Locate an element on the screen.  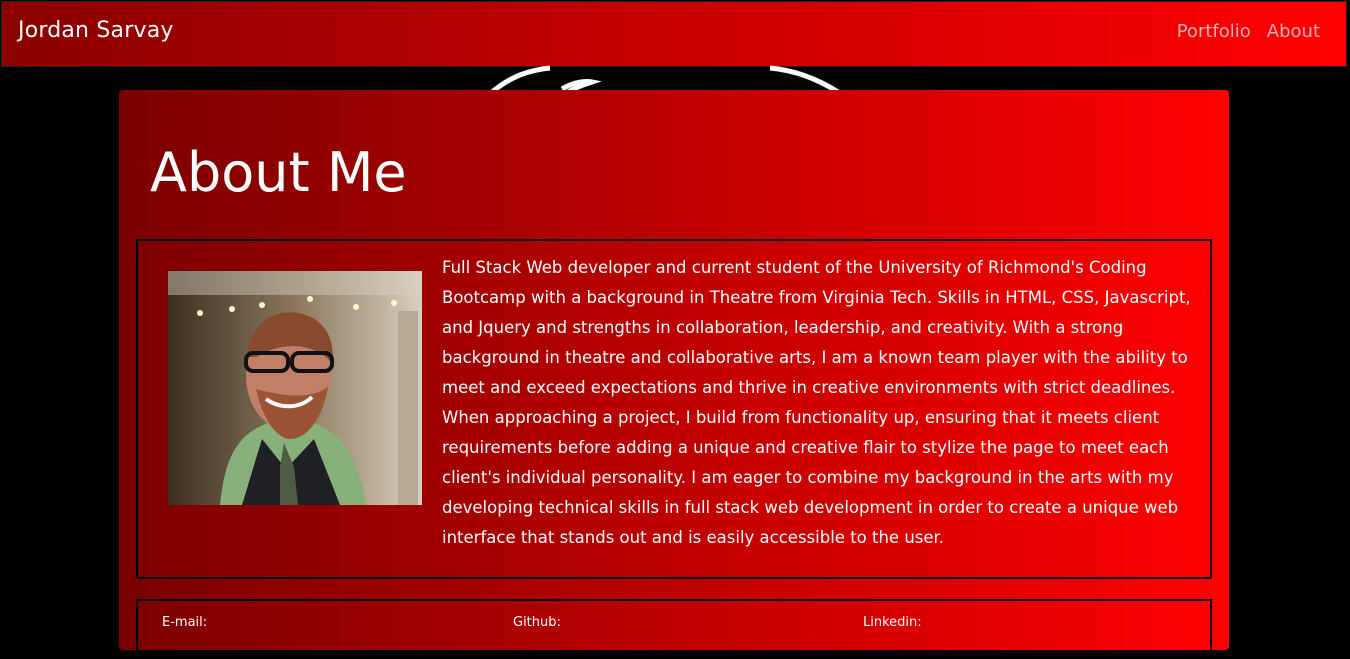
nav-links: Portfolio About is located at coordinates (1248, 31).